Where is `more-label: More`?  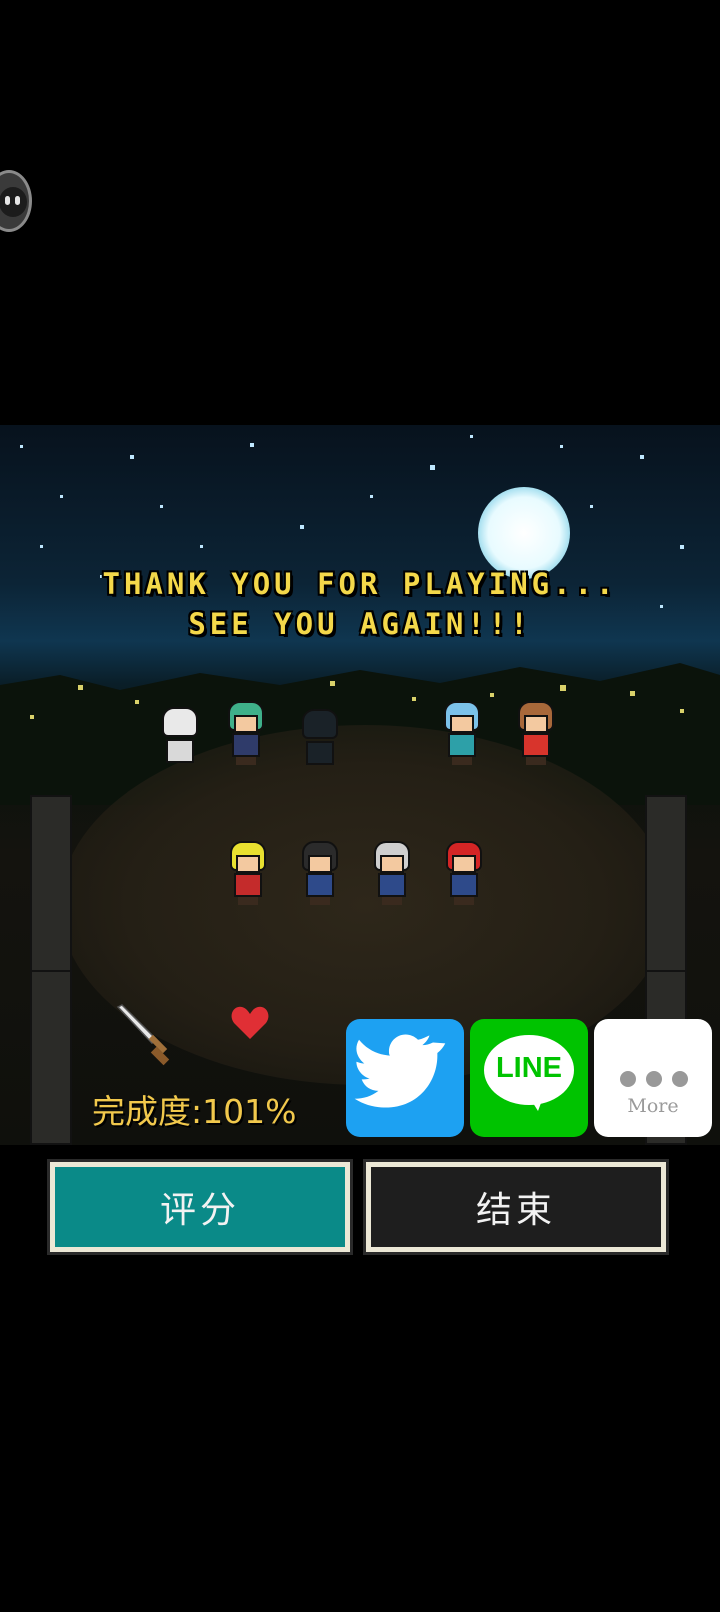
more-label: More is located at coordinates (653, 1106).